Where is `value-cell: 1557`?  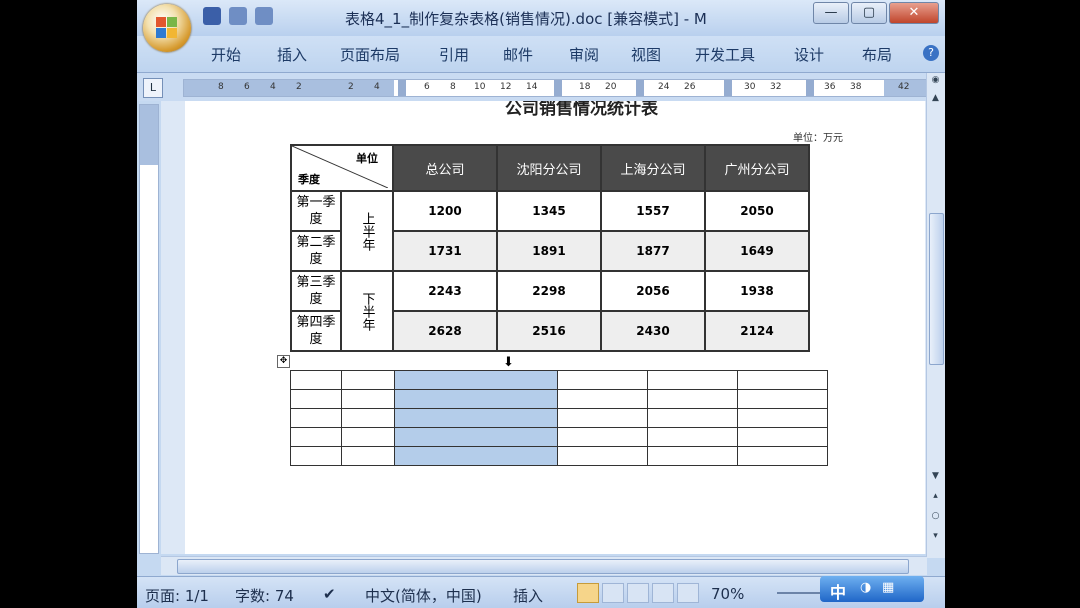
value-cell: 1557 is located at coordinates (653, 211).